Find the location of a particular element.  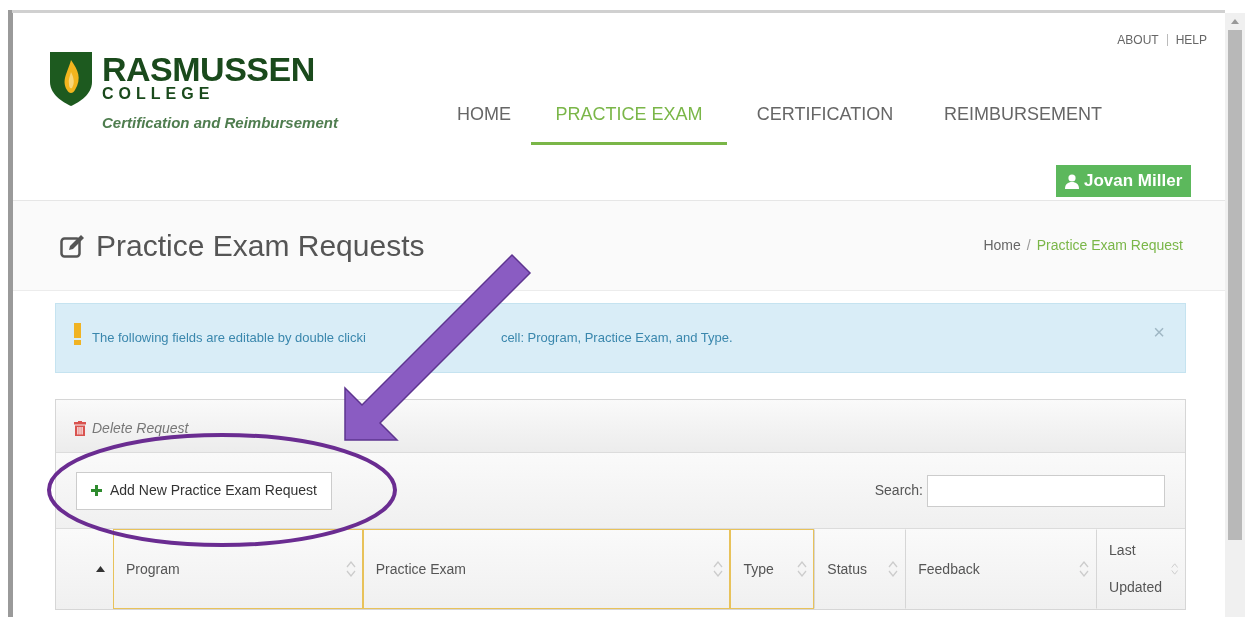

nav-tab: REIMBURSEMENT is located at coordinates (1023, 123).